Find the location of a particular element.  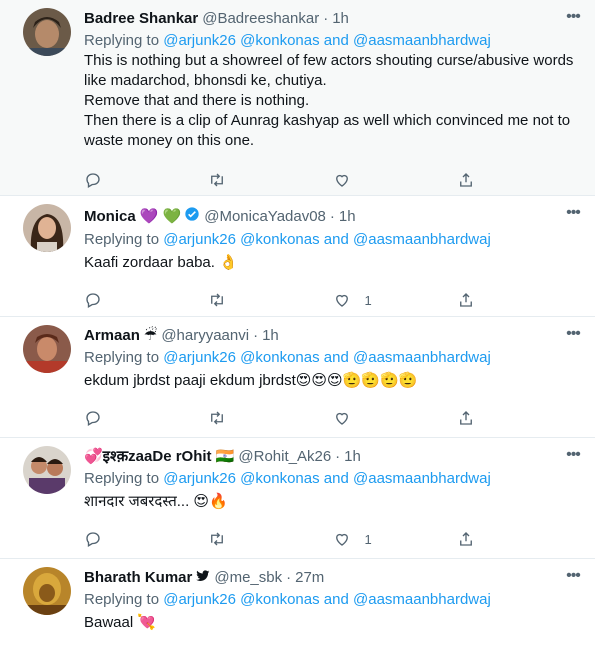

verified-badge-icon is located at coordinates (192, 216).